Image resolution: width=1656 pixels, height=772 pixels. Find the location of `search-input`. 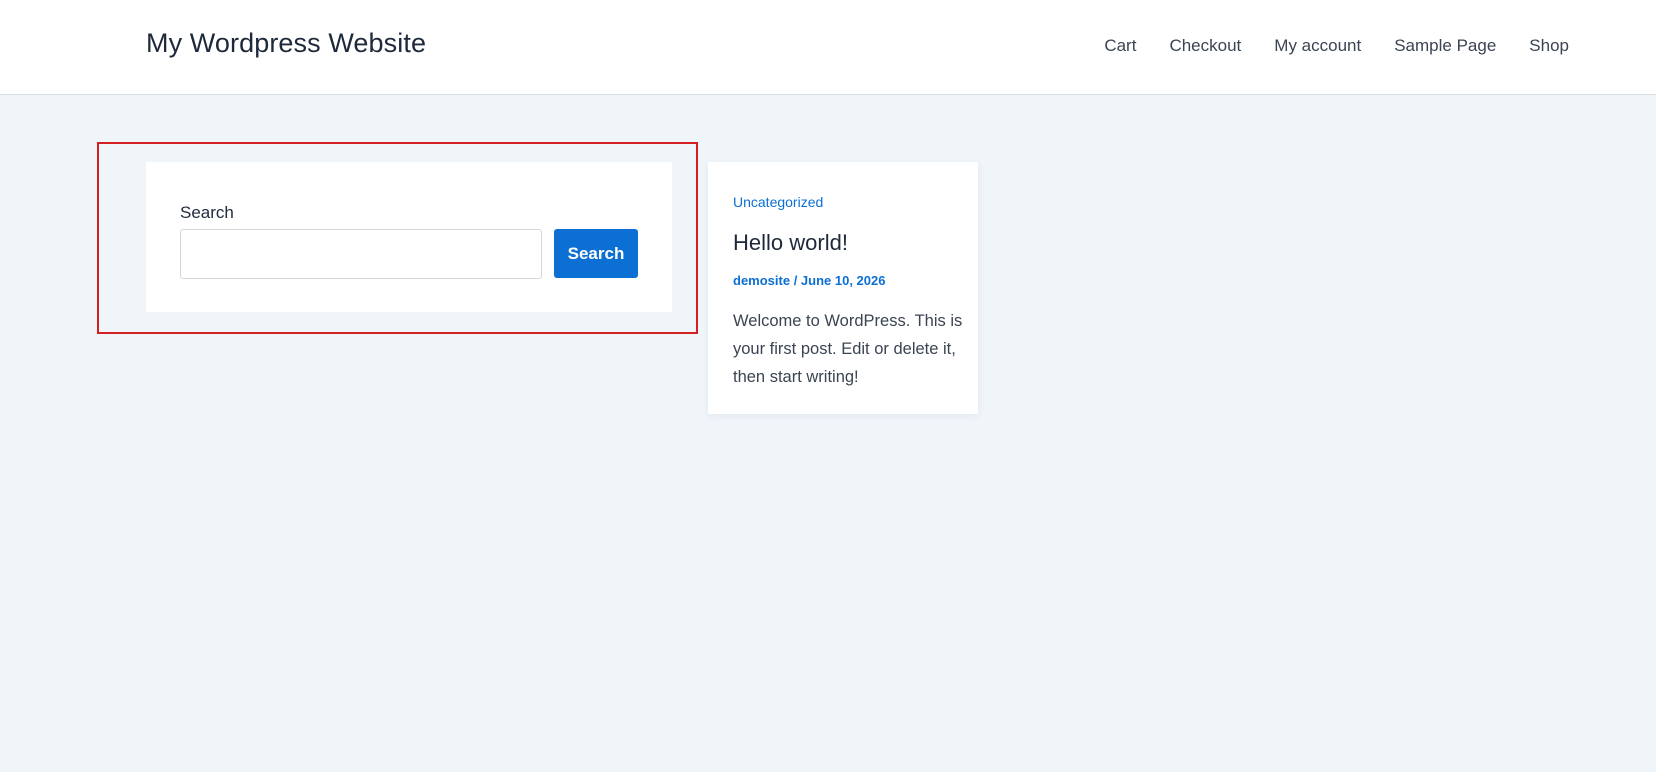

search-input is located at coordinates (361, 254).